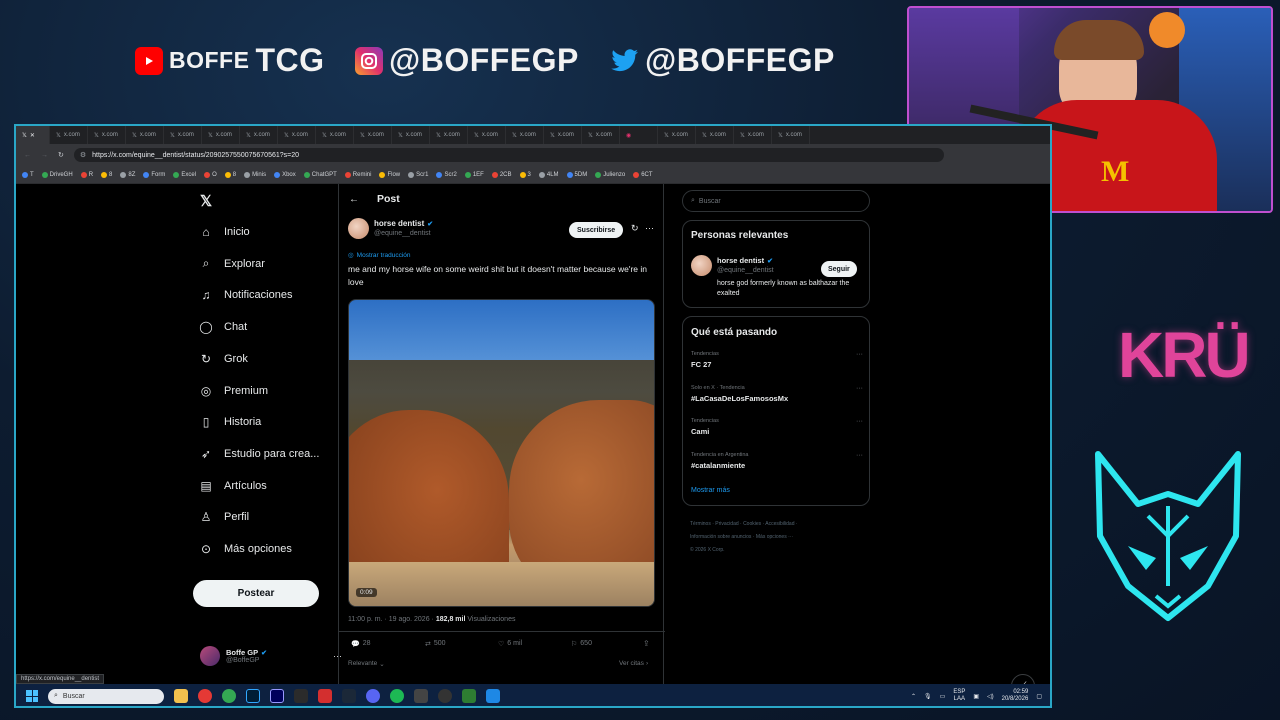 The width and height of the screenshot is (1280, 720). Describe the element at coordinates (232, 486) in the screenshot. I see `nav-item-article: ▤ Artículos` at that location.